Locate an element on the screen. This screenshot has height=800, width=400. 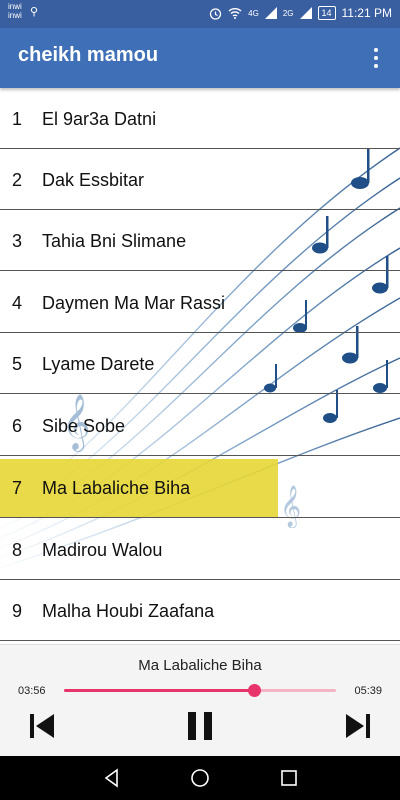
song-title: Daymen Ma Mar Rassi is located at coordinates (134, 303).